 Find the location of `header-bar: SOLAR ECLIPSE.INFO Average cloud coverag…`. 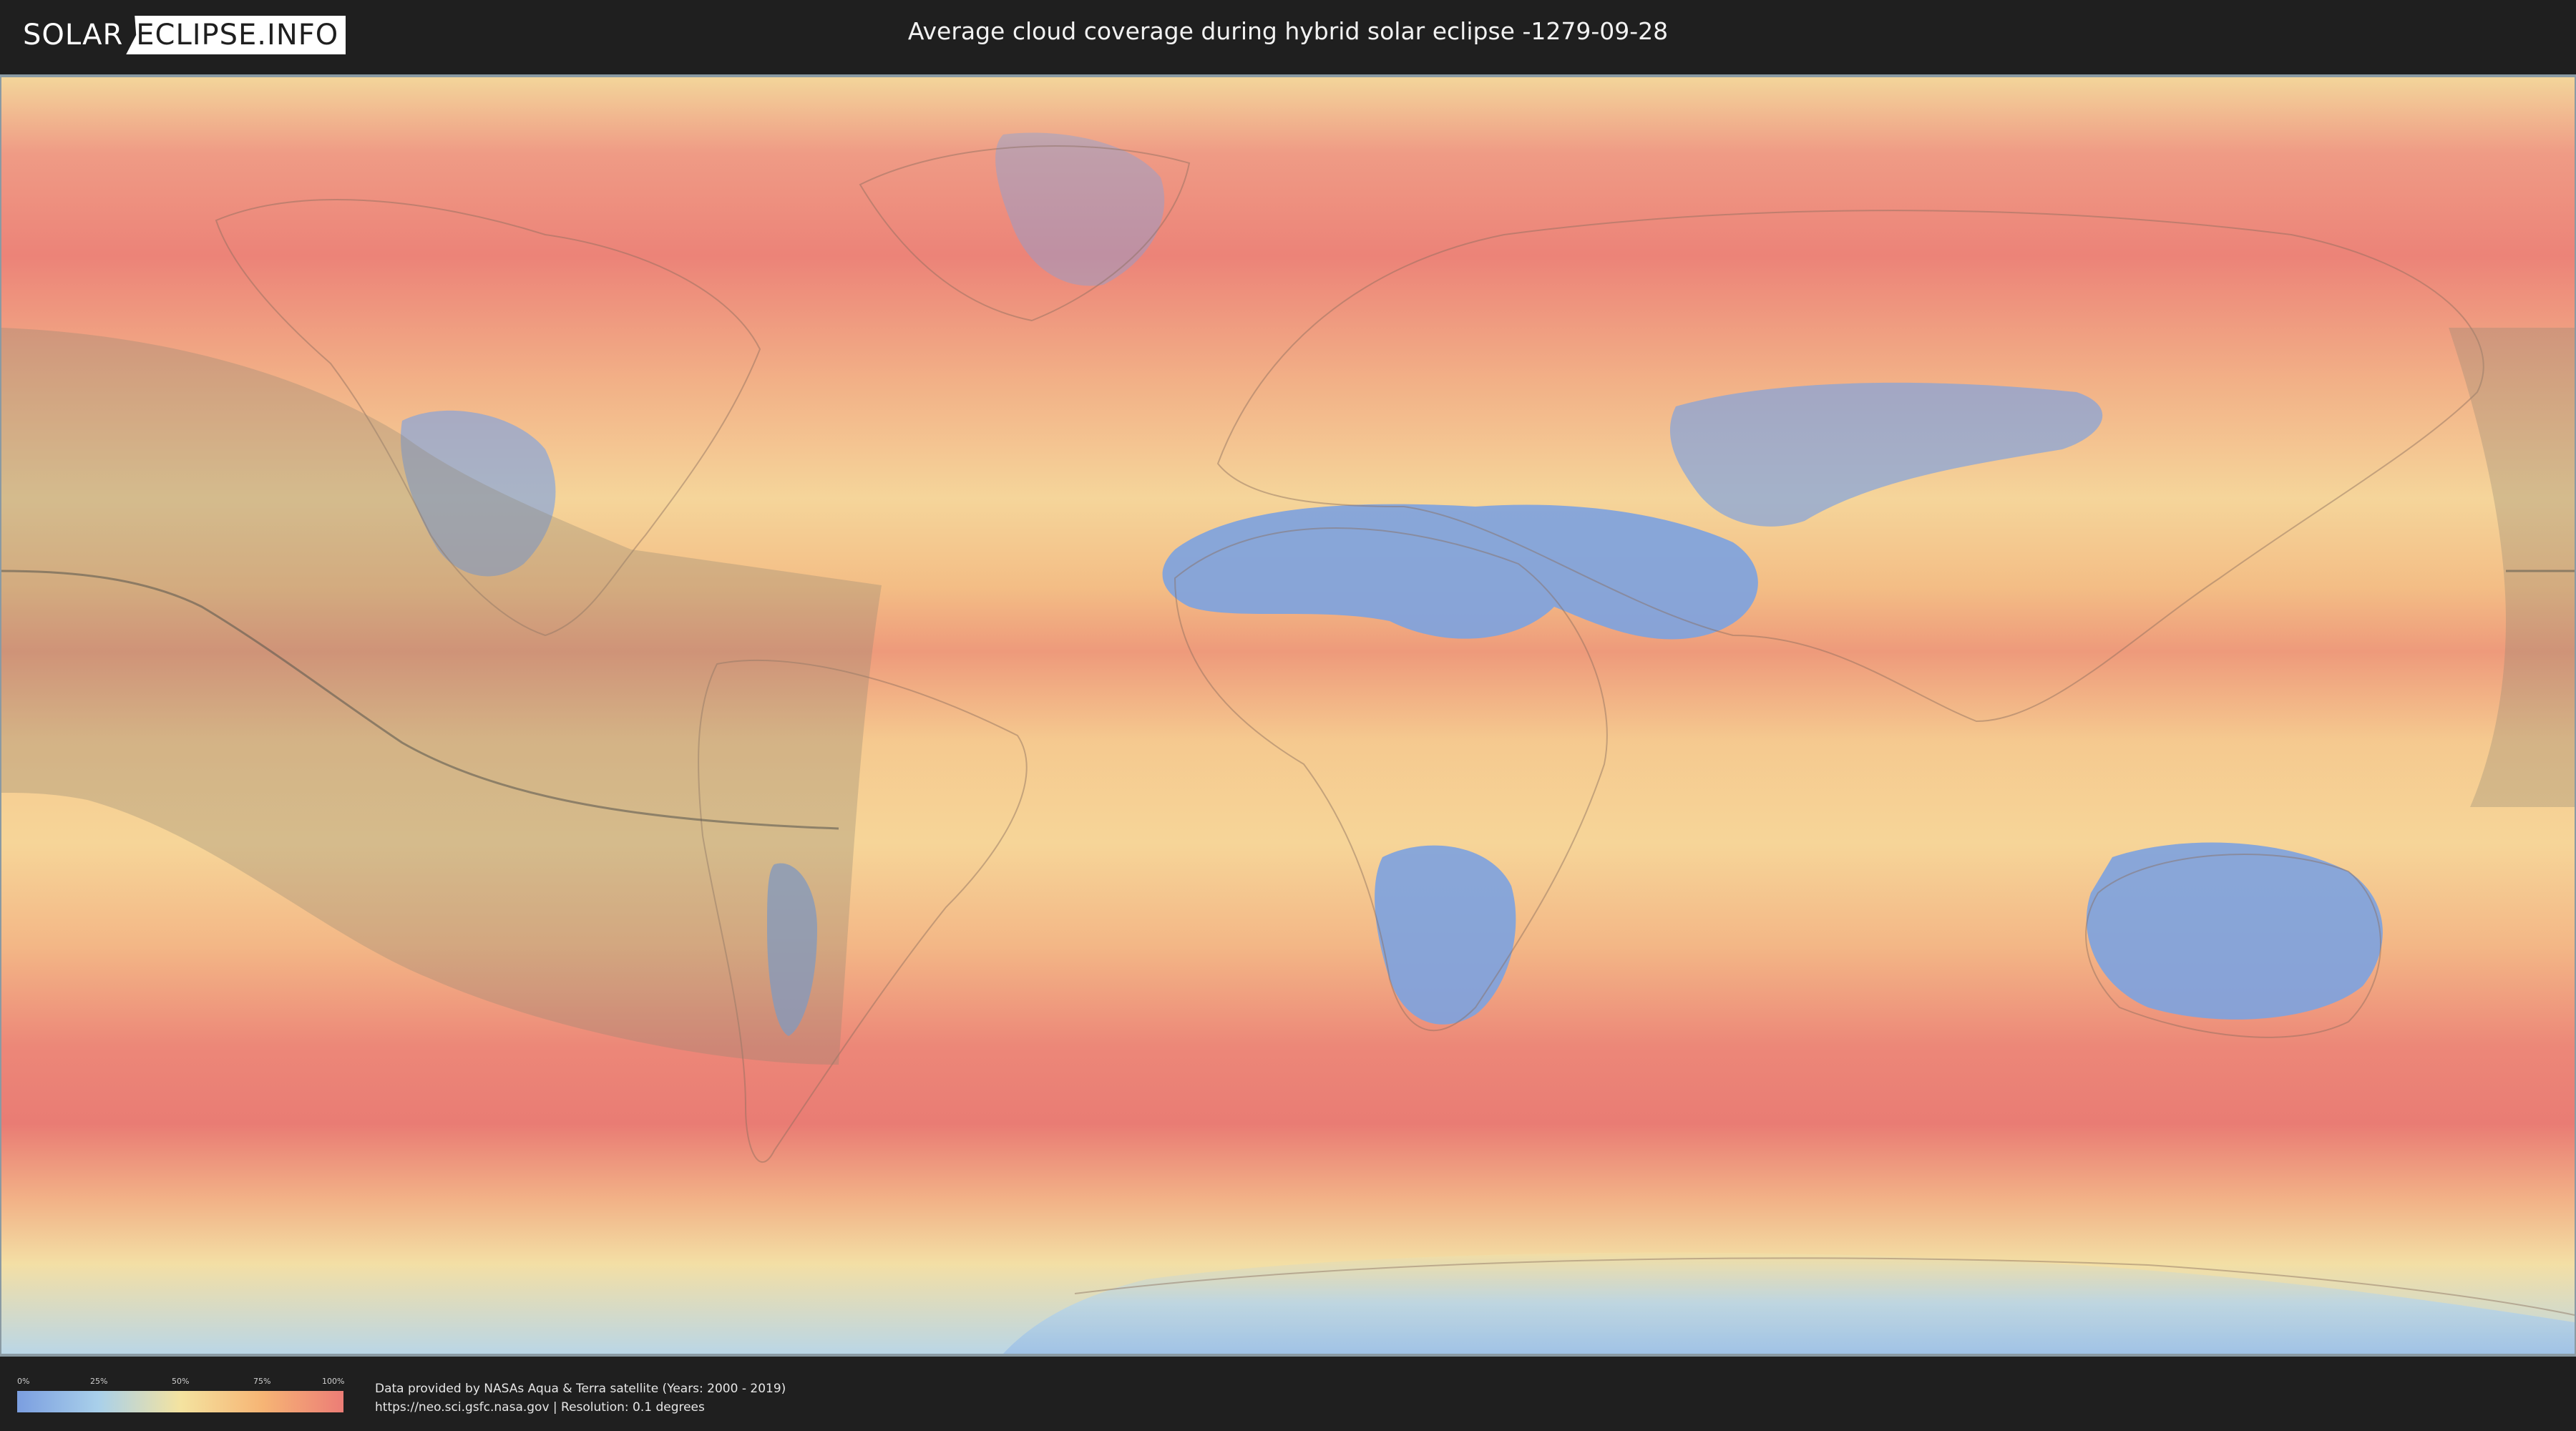

header-bar: SOLAR ECLIPSE.INFO Average cloud coverag… is located at coordinates (1288, 36).